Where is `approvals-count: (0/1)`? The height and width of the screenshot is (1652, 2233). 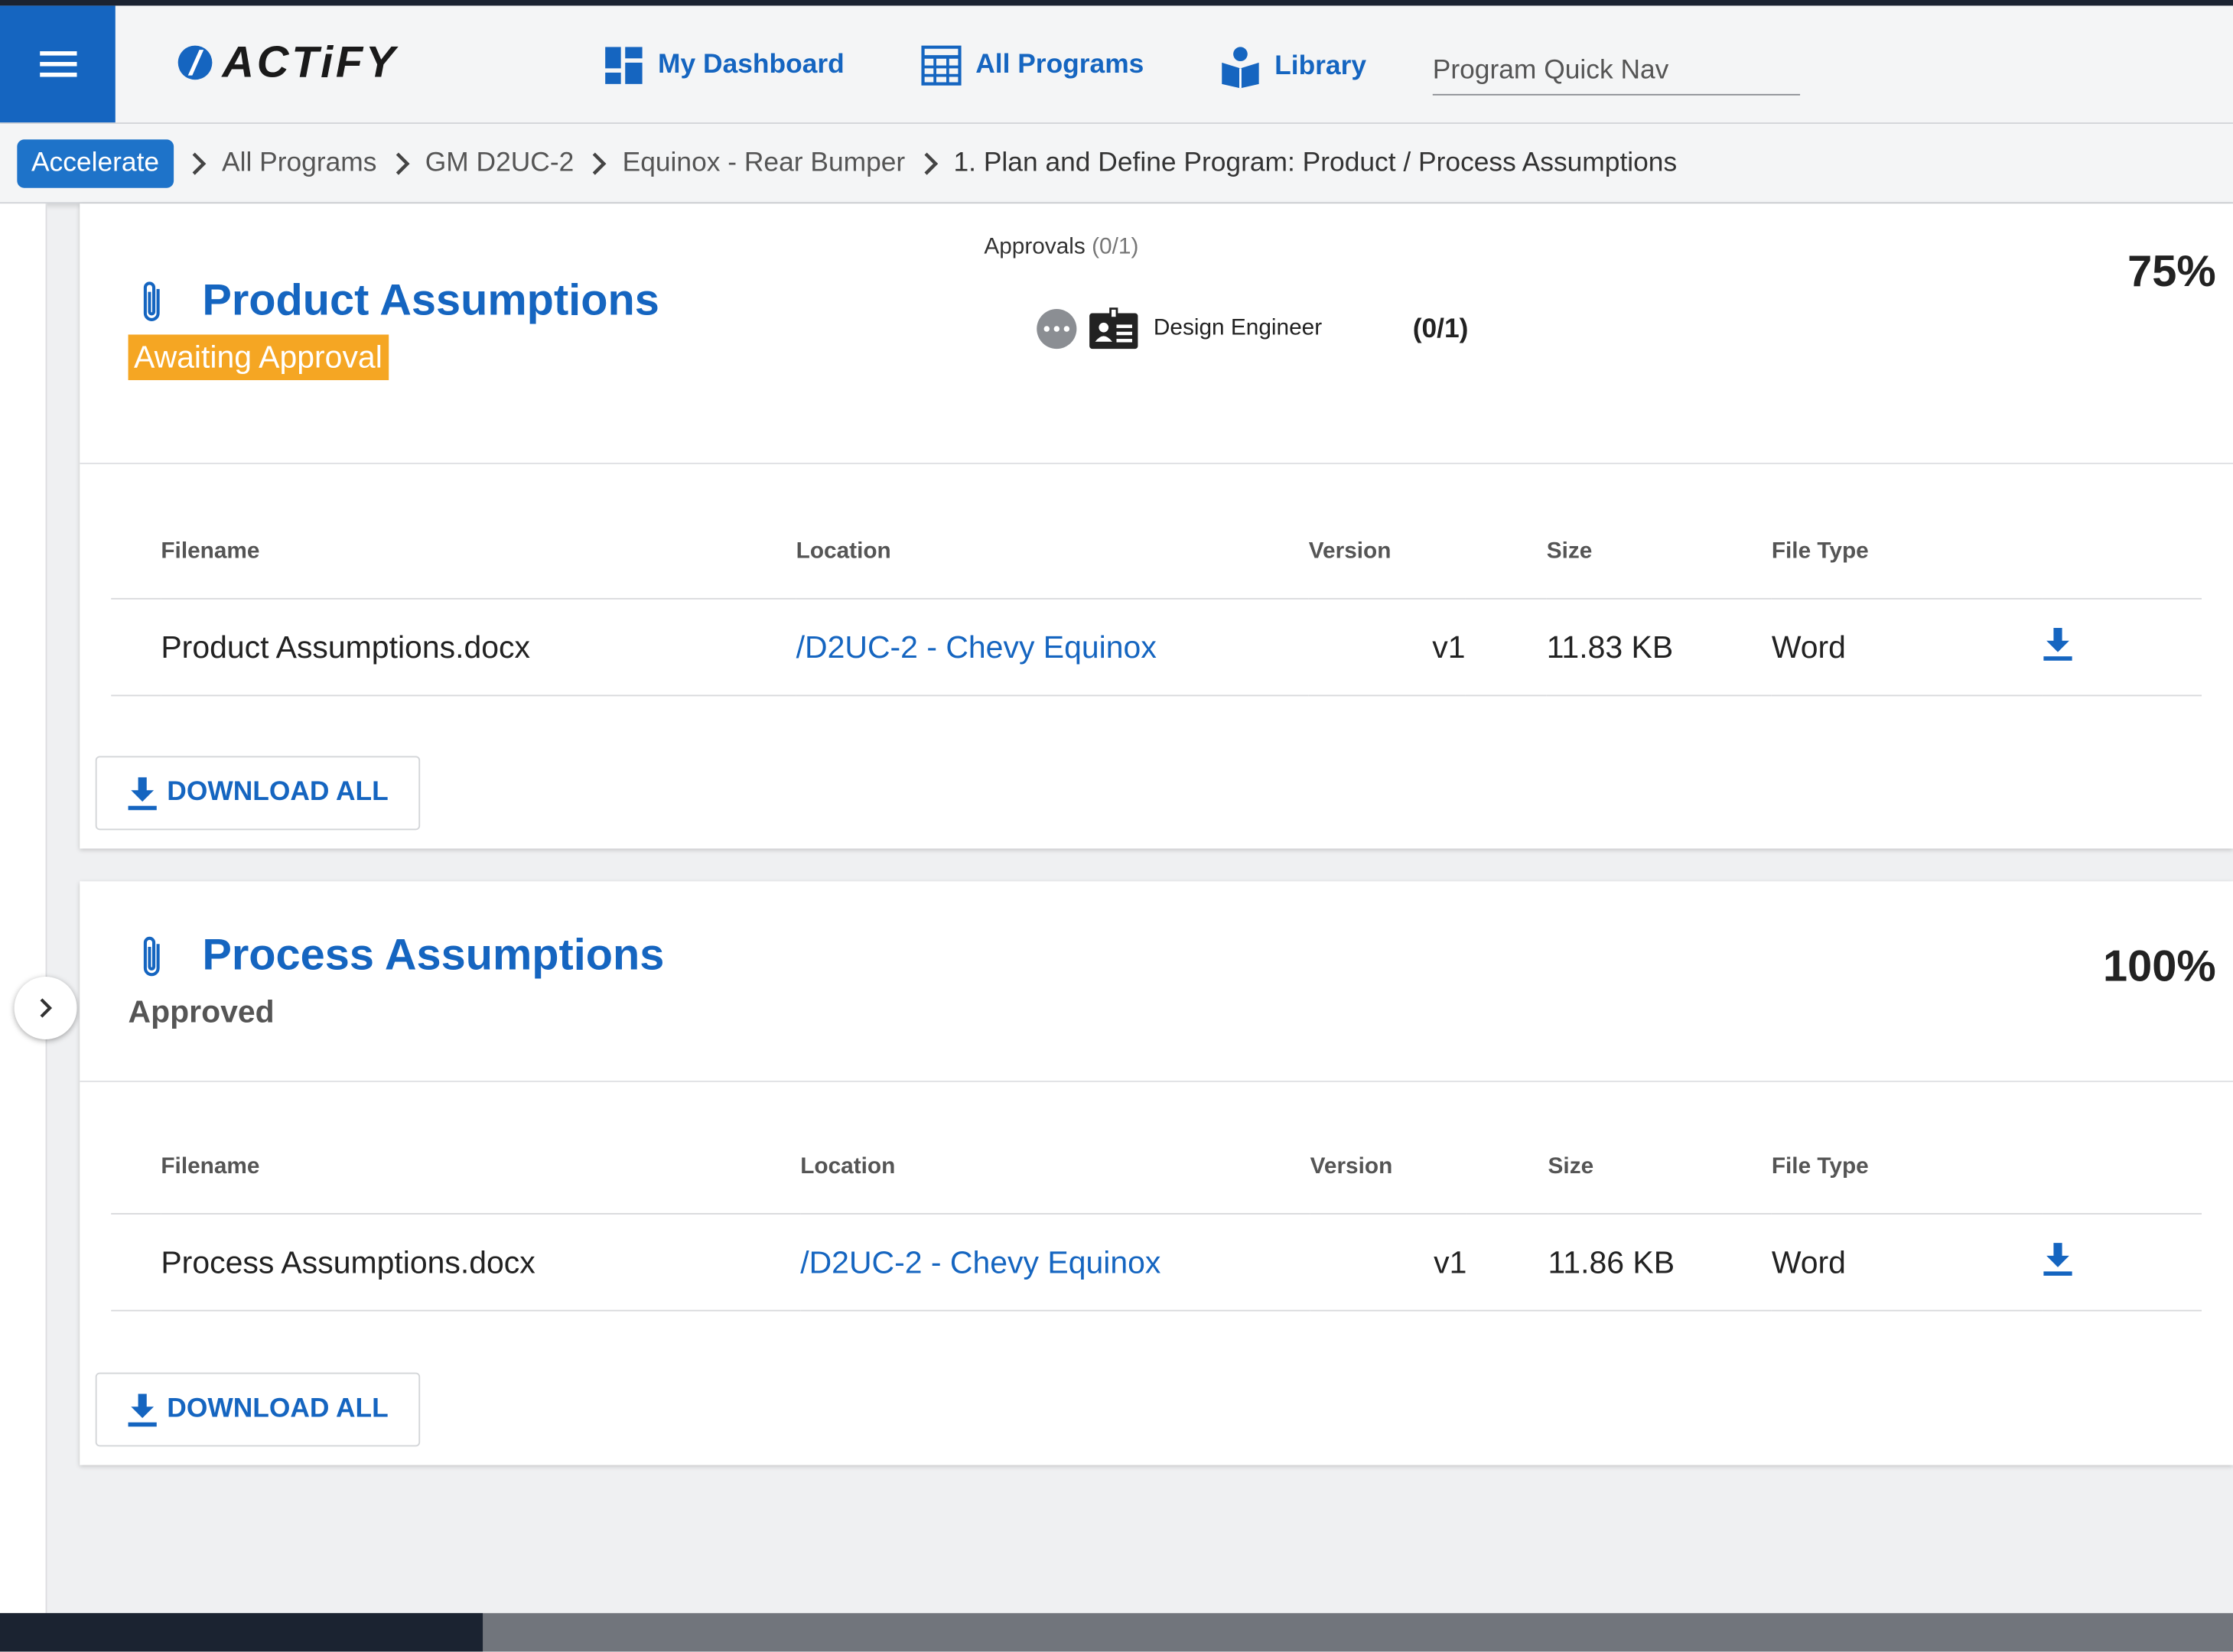
approvals-count: (0/1) is located at coordinates (1115, 247).